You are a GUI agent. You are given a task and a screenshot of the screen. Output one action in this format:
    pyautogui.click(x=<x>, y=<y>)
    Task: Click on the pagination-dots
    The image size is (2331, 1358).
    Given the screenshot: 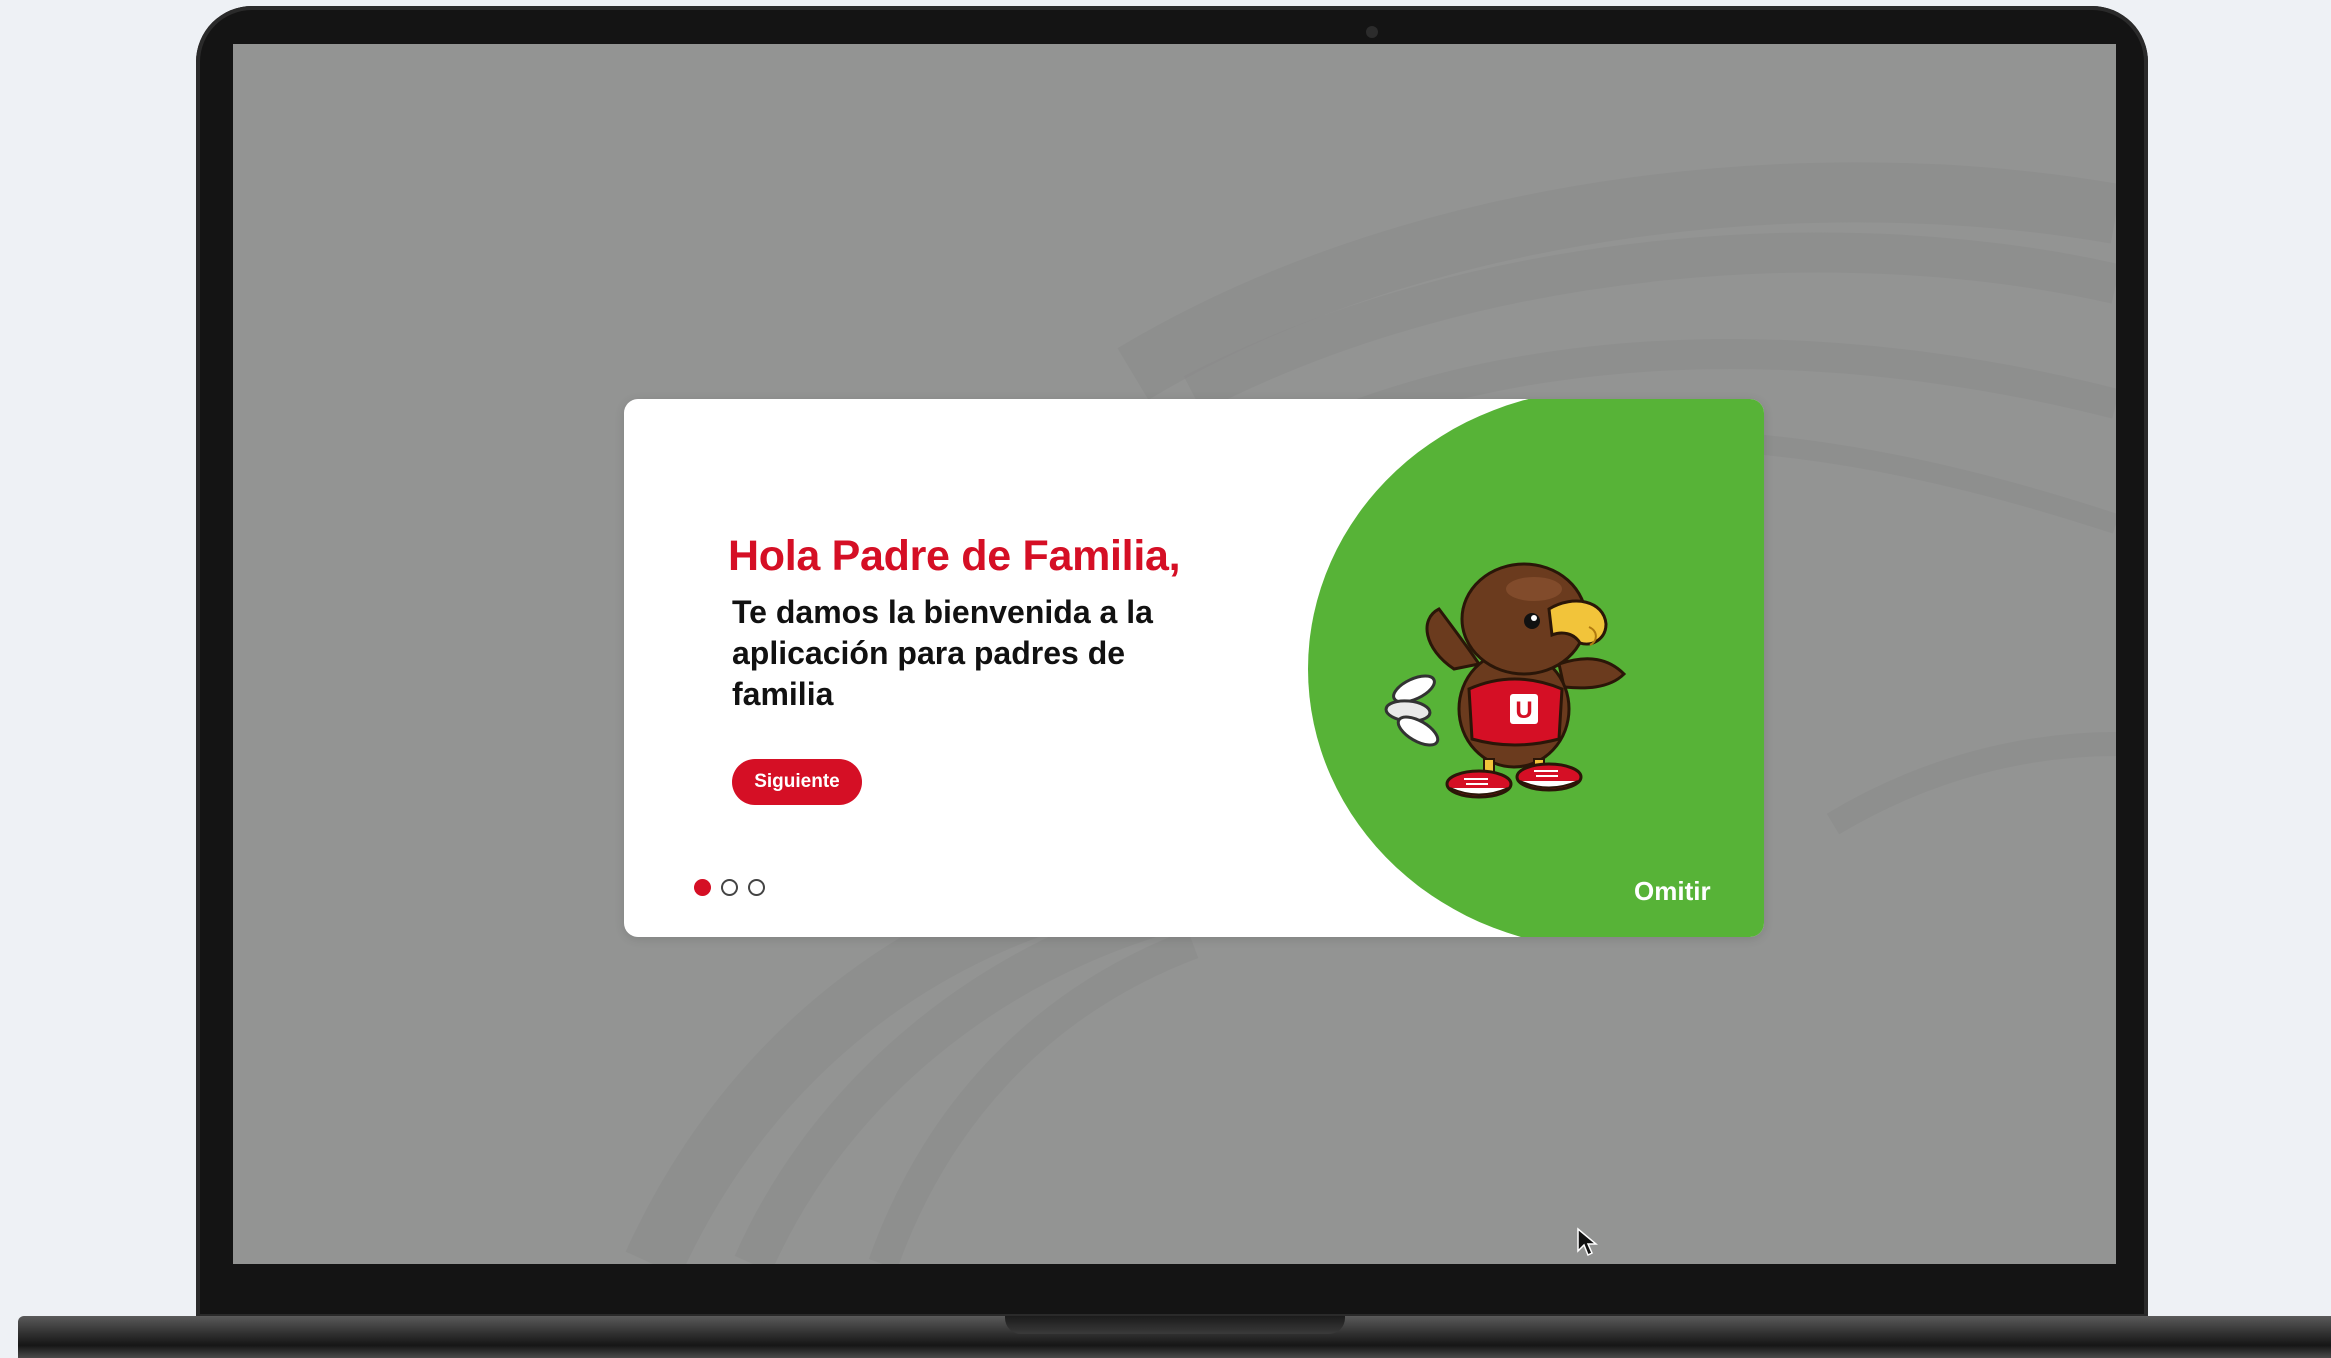 What is the action you would take?
    pyautogui.click(x=729, y=887)
    